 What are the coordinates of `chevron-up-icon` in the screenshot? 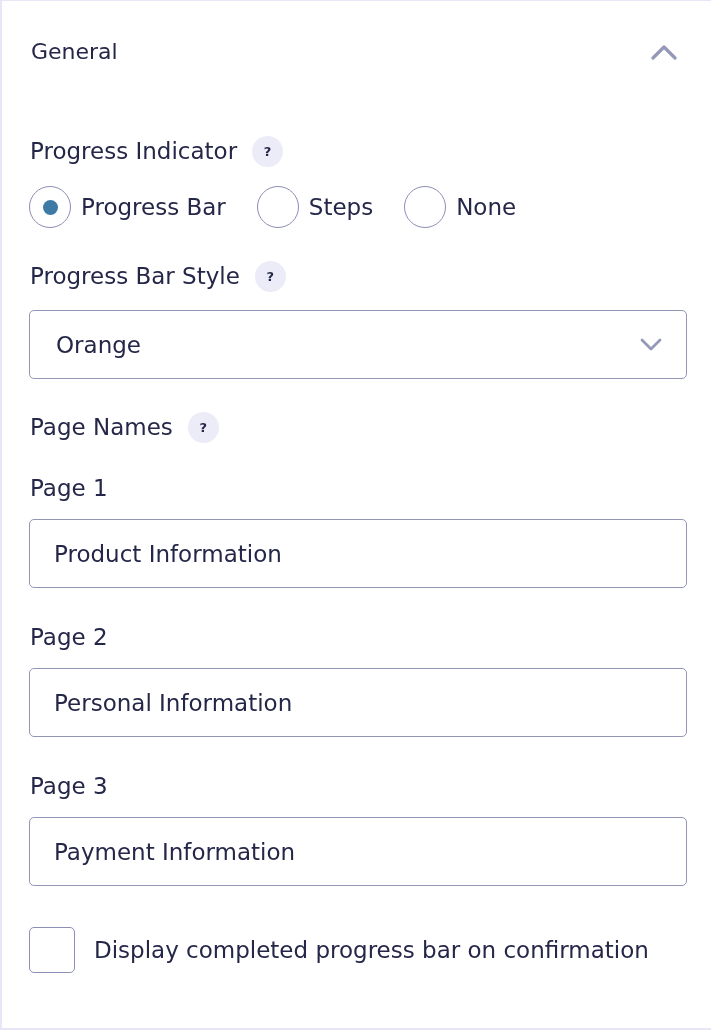 It's located at (664, 51).